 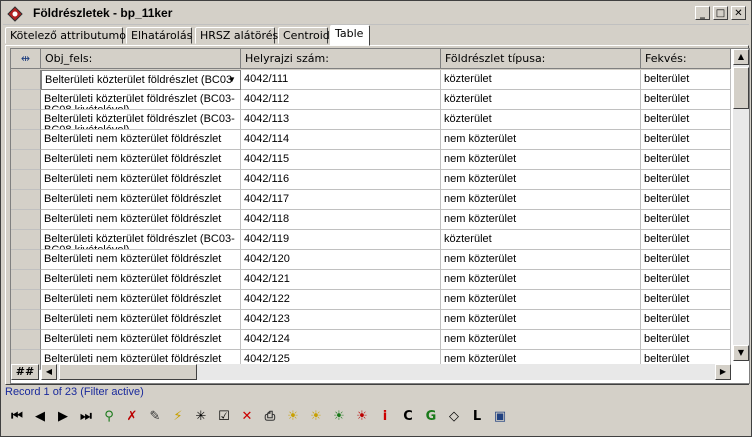 What do you see at coordinates (159, 35) in the screenshot?
I see `tab-delimitation: Elhatárolás` at bounding box center [159, 35].